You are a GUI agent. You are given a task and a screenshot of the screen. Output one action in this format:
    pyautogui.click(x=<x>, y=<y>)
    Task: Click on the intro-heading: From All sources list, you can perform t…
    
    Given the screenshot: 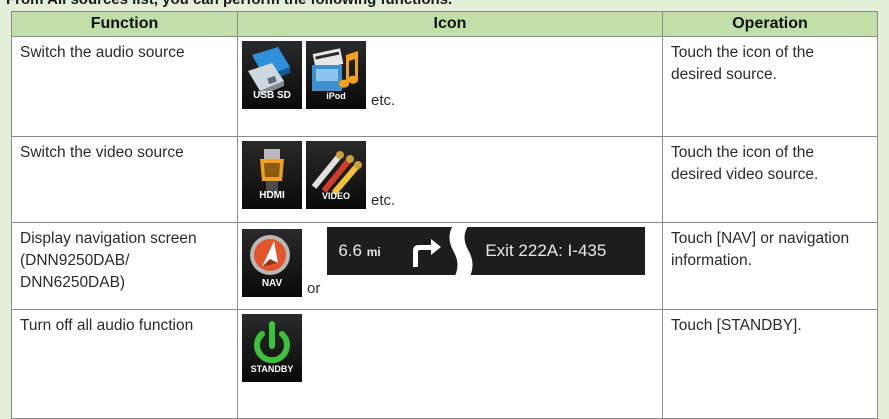 What is the action you would take?
    pyautogui.click(x=229, y=4)
    